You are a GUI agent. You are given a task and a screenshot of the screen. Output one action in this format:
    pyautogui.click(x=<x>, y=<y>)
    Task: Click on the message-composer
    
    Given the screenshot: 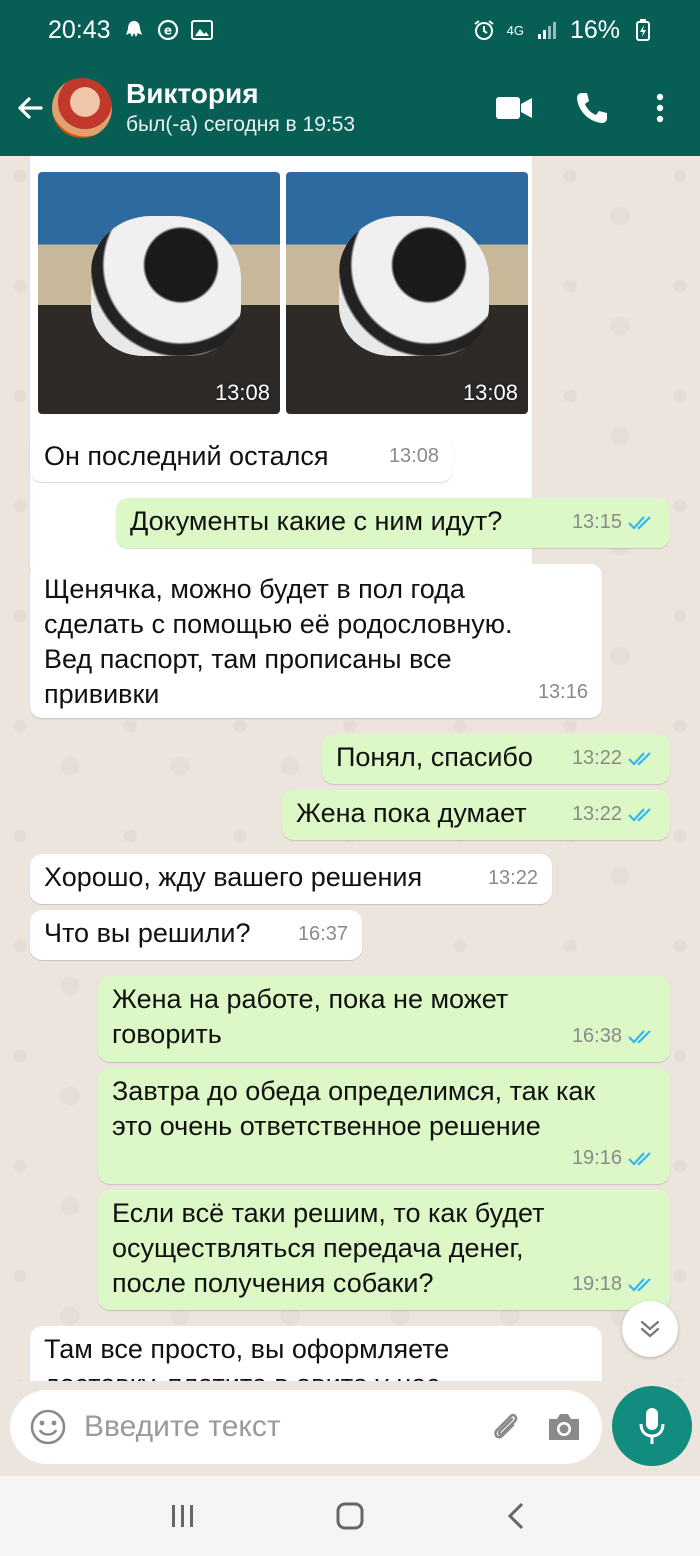 What is the action you would take?
    pyautogui.click(x=306, y=1427)
    